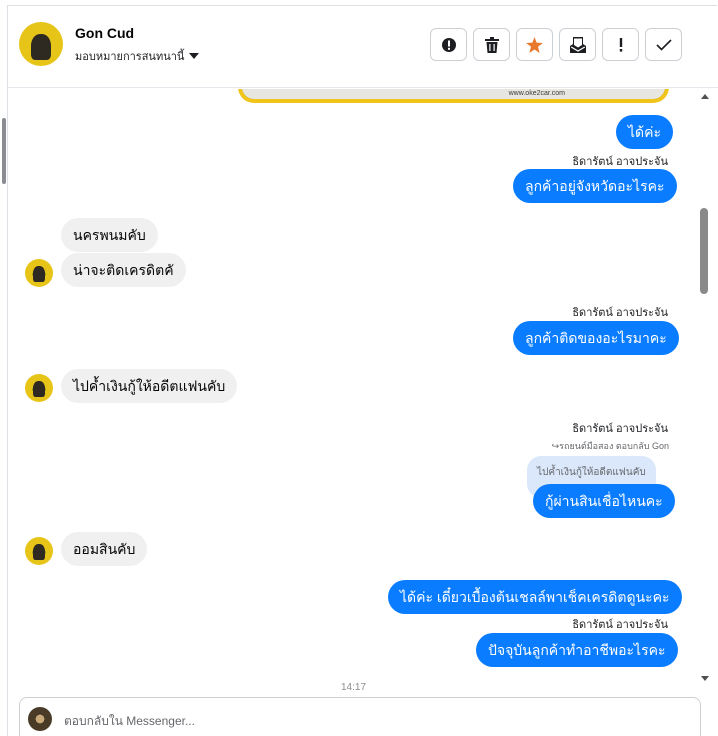 This screenshot has width=718, height=736. Describe the element at coordinates (596, 338) in the screenshot. I see `outgoing-message: ลูกค้าติดของอะไรมาคะ` at that location.